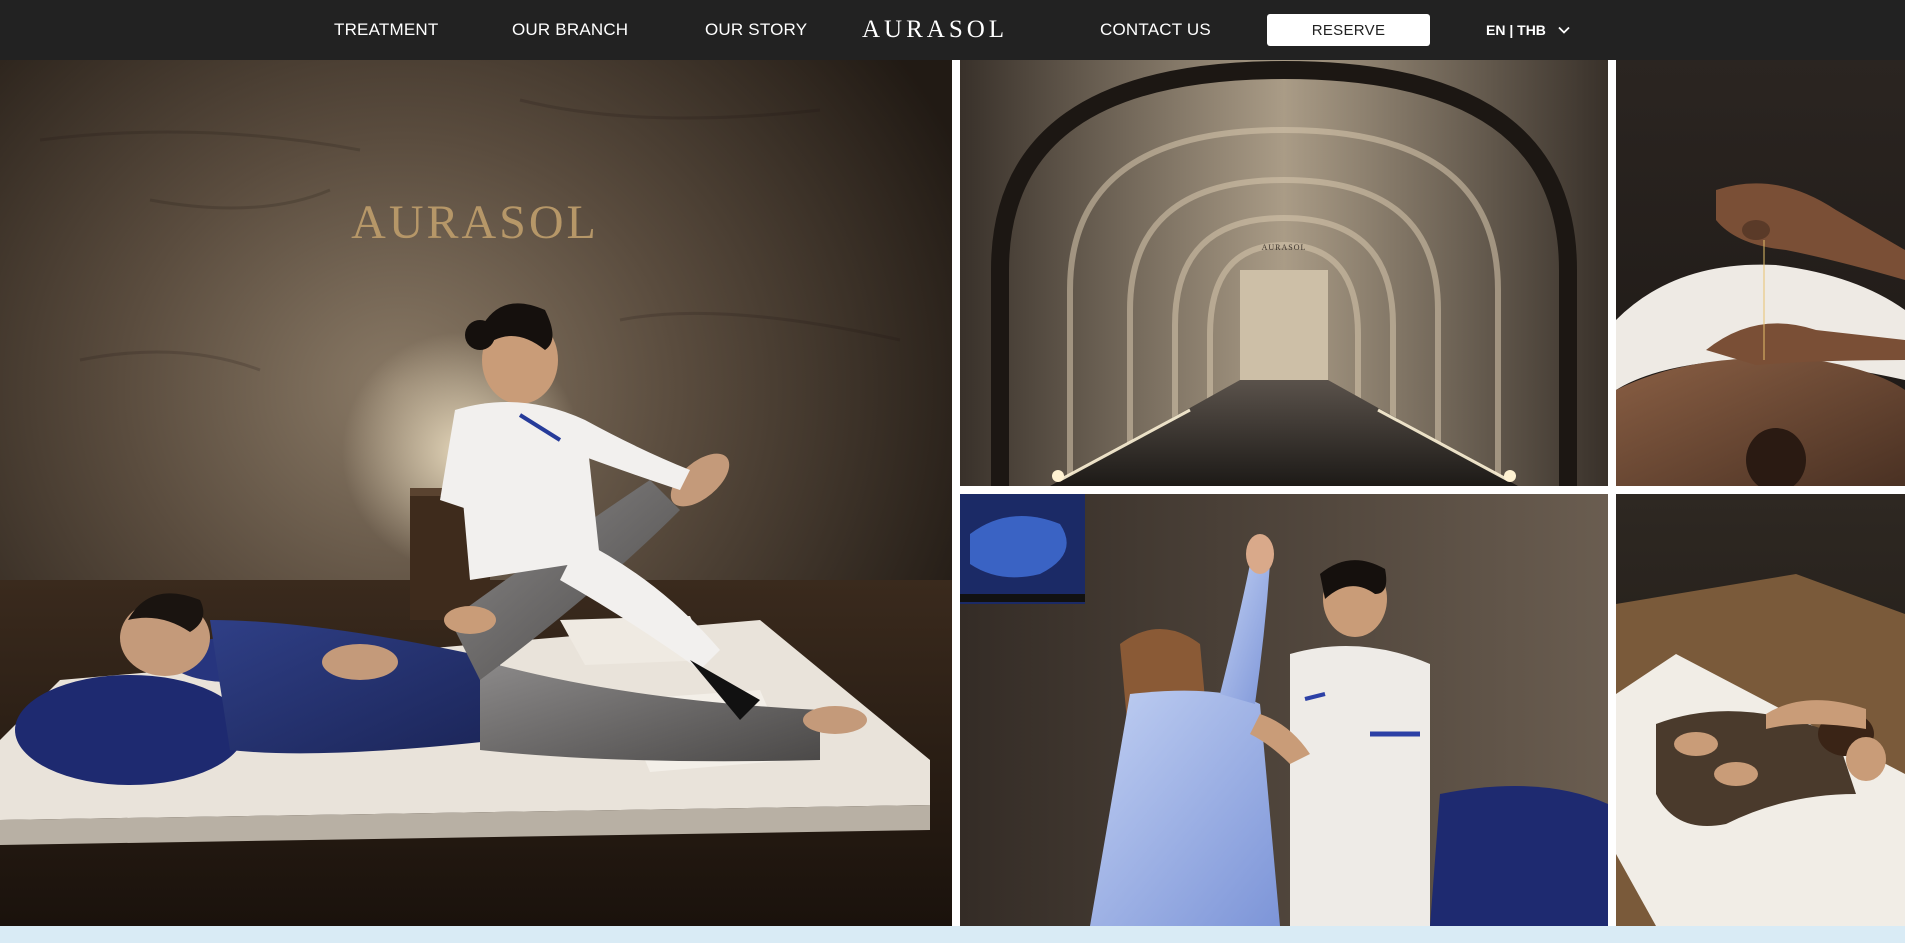 This screenshot has height=943, width=1905. Describe the element at coordinates (935, 30) in the screenshot. I see `brand-logo: AURASOL` at that location.